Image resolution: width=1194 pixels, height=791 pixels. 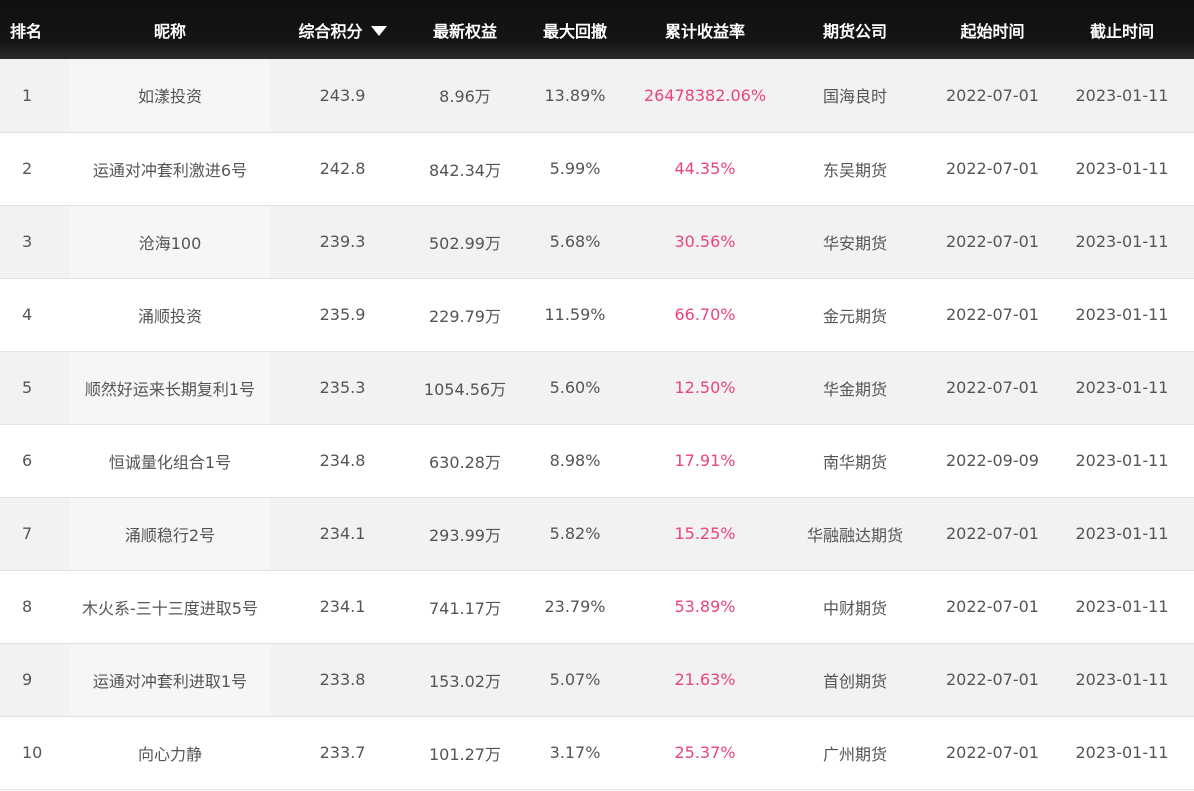 What do you see at coordinates (27, 460) in the screenshot?
I see `cell-rank: 6` at bounding box center [27, 460].